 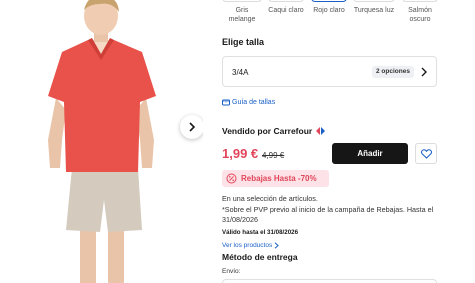 What do you see at coordinates (243, 42) in the screenshot?
I see `size-title: Elige talla` at bounding box center [243, 42].